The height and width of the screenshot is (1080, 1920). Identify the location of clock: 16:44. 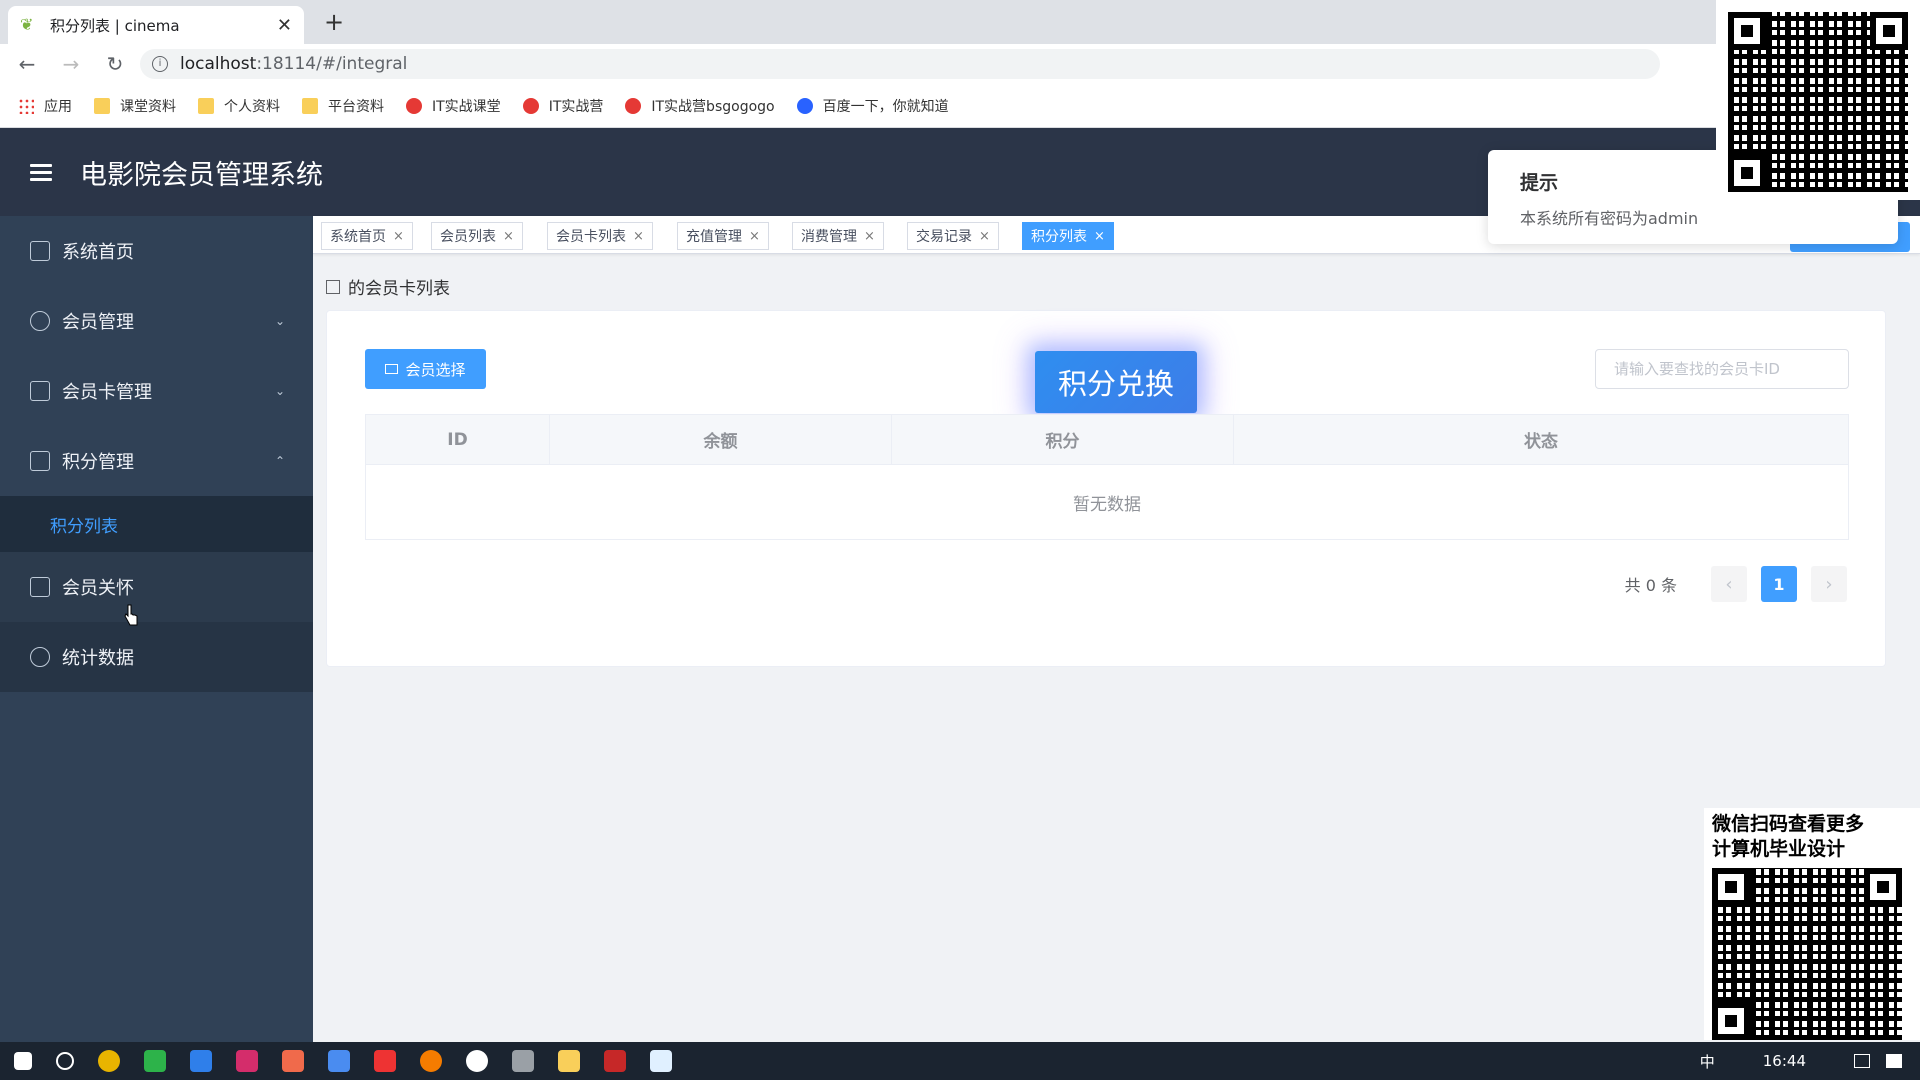
(1784, 1061).